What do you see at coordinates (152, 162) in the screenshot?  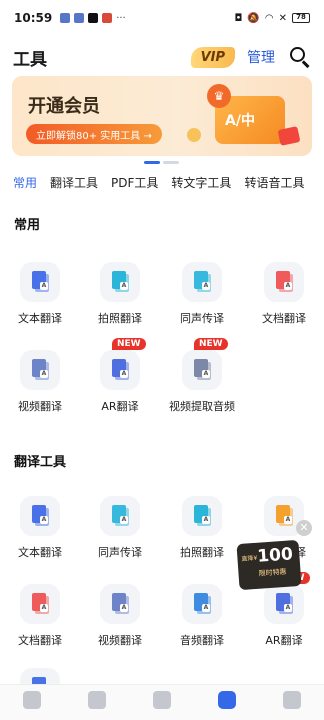 I see `carousel-dot-active` at bounding box center [152, 162].